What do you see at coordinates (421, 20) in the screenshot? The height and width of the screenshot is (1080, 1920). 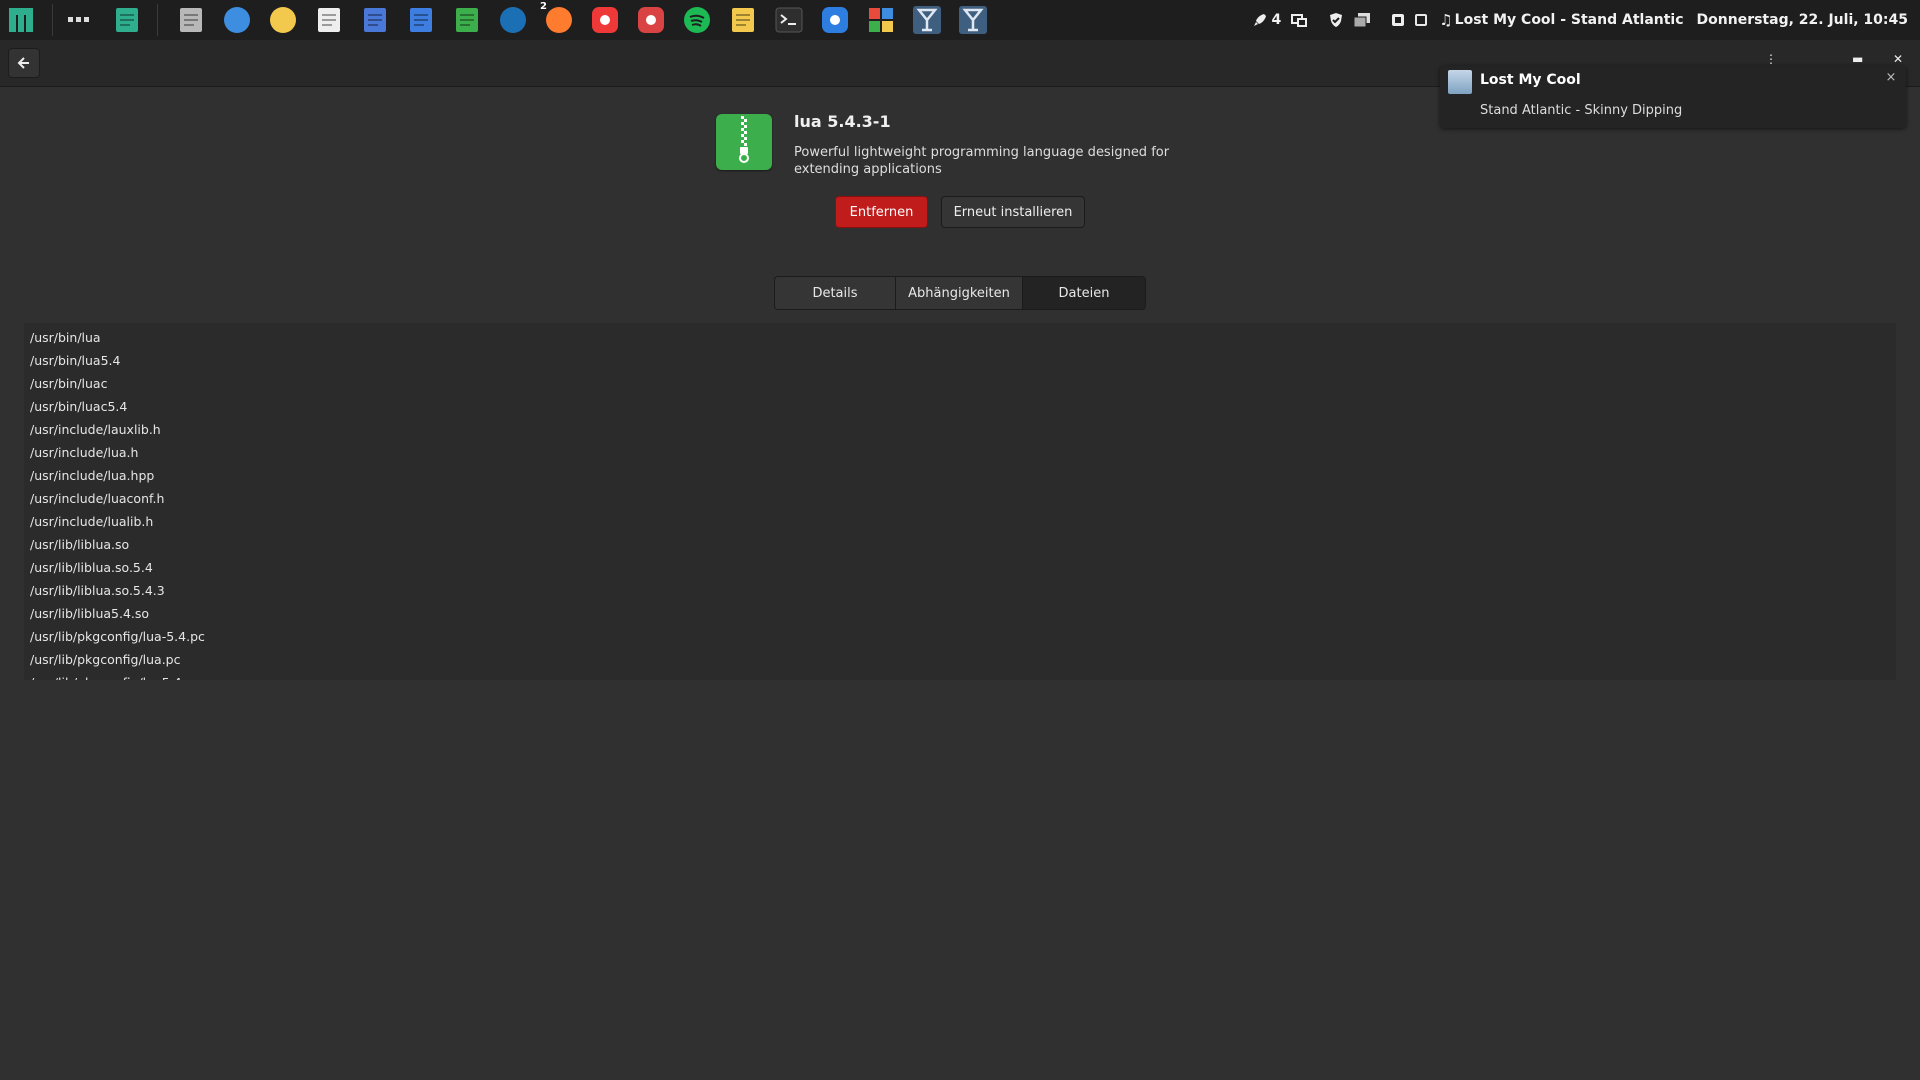 I see `calculator-icon` at bounding box center [421, 20].